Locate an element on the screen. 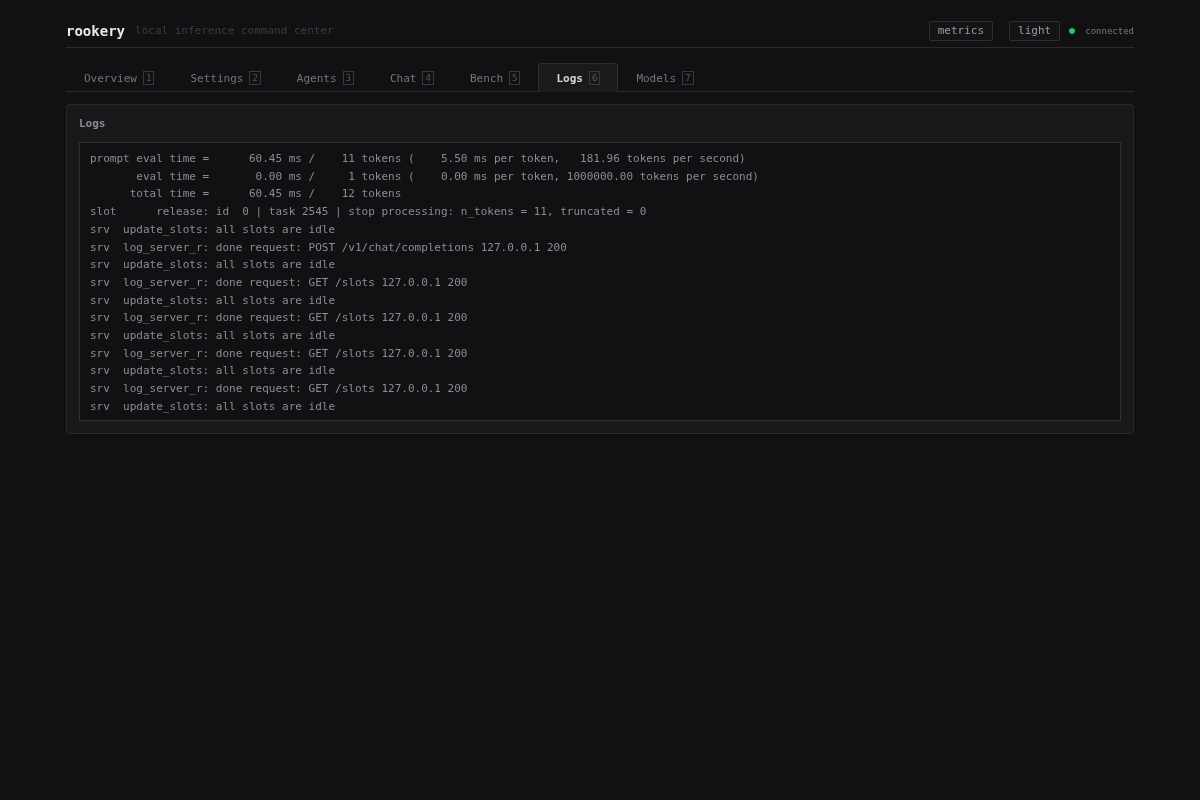 The height and width of the screenshot is (800, 1200). log-line: slot release: id 0 | task 2545 | stop processing: n_tokens = 11, truncated = 0 is located at coordinates (369, 212).